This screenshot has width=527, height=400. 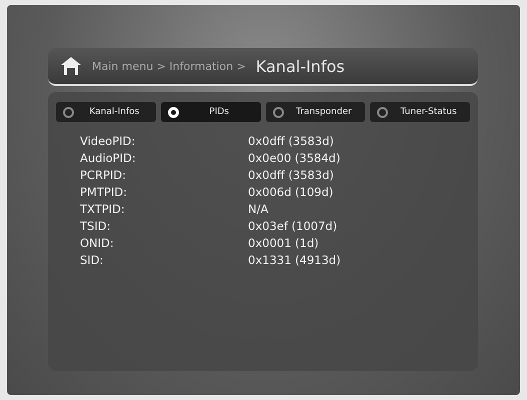 What do you see at coordinates (420, 112) in the screenshot?
I see `tab: Tuner-Status` at bounding box center [420, 112].